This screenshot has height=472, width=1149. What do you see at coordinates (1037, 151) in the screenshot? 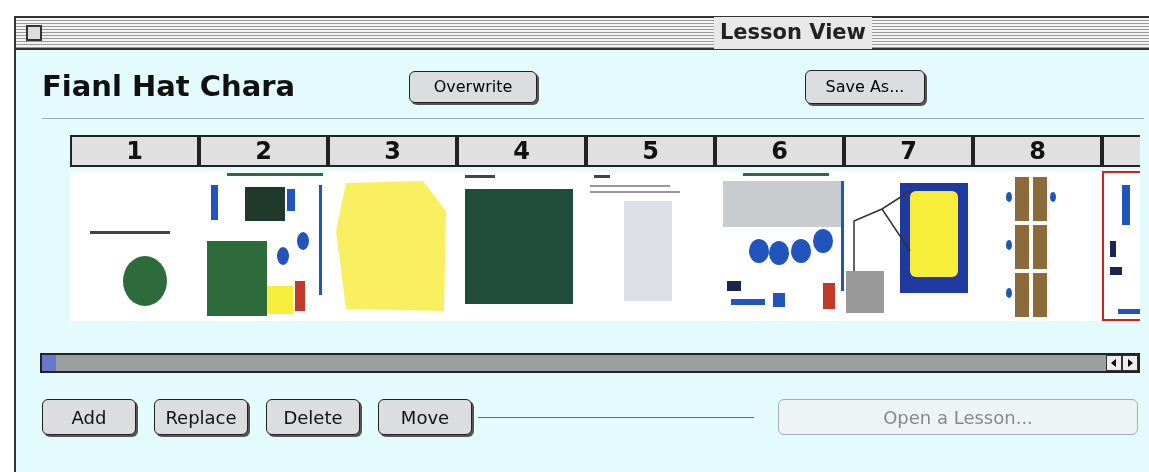
I see `slide-number-header: 8` at bounding box center [1037, 151].